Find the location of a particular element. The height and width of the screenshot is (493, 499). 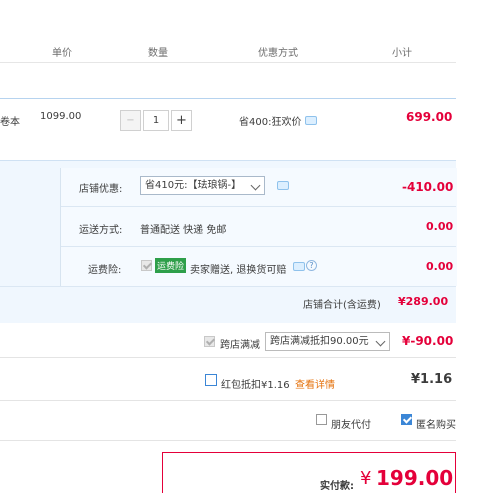

header-subtotal: 小计 is located at coordinates (402, 53).